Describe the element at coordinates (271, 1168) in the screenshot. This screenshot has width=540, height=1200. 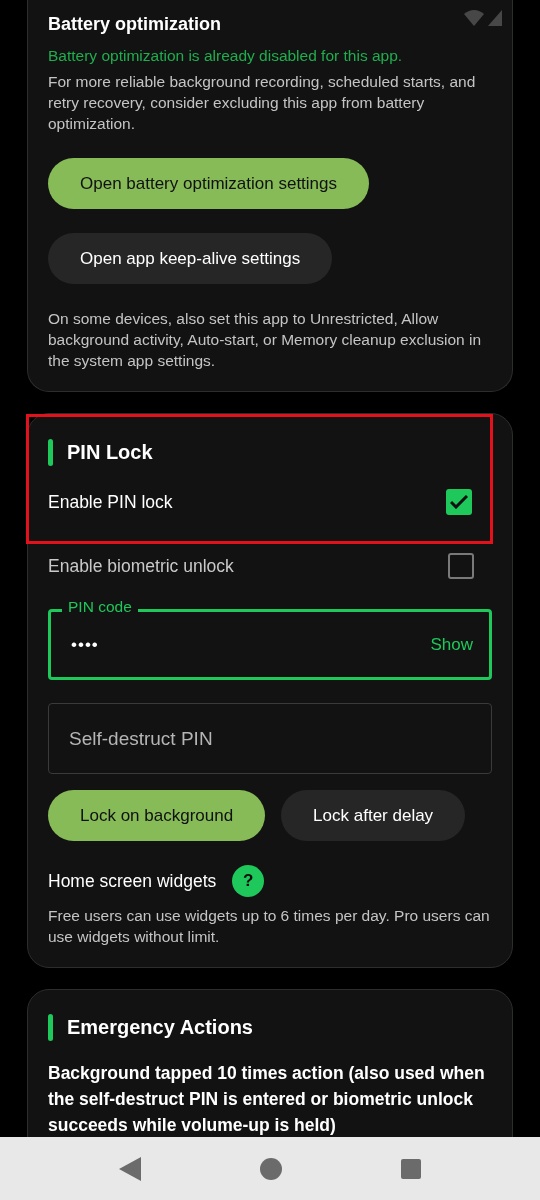
I see `home-icon` at that location.